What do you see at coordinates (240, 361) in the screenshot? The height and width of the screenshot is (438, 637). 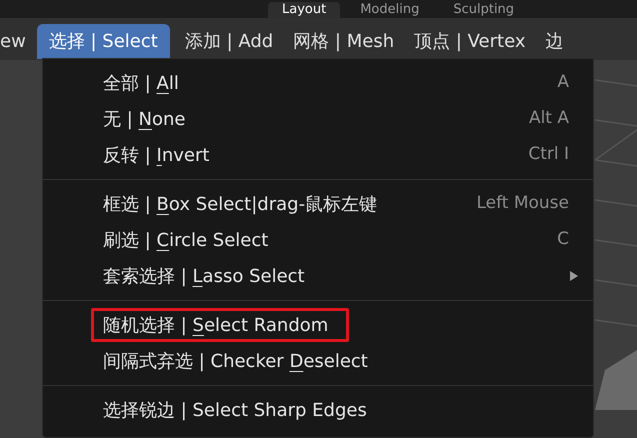 I see `menu-item: 间隔式弃选 | Checker Deselect` at bounding box center [240, 361].